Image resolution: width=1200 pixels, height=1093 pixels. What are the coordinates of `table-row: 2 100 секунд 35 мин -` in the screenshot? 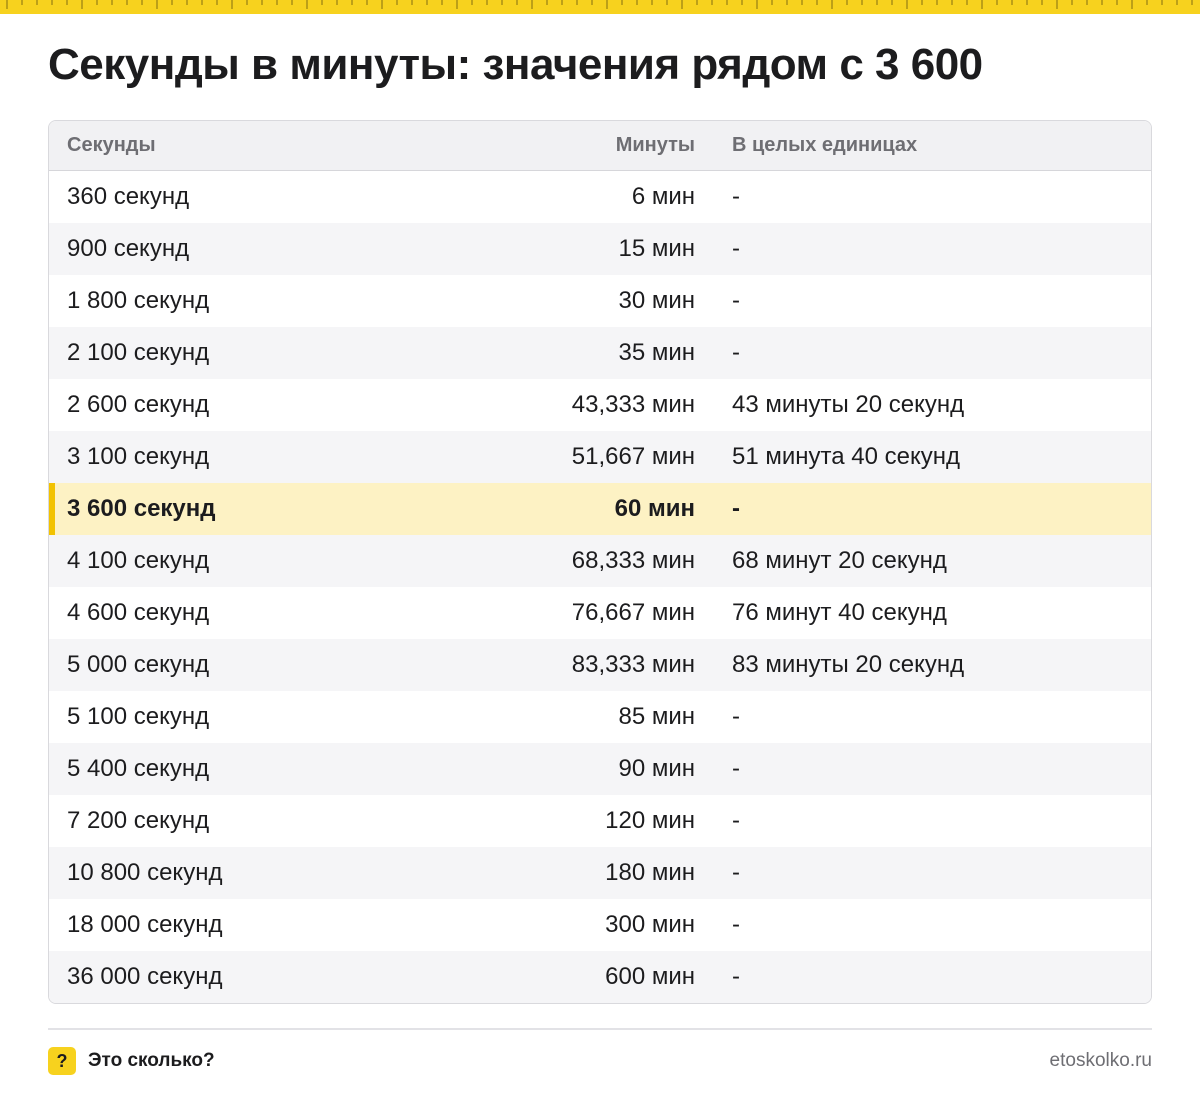 It's located at (600, 353).